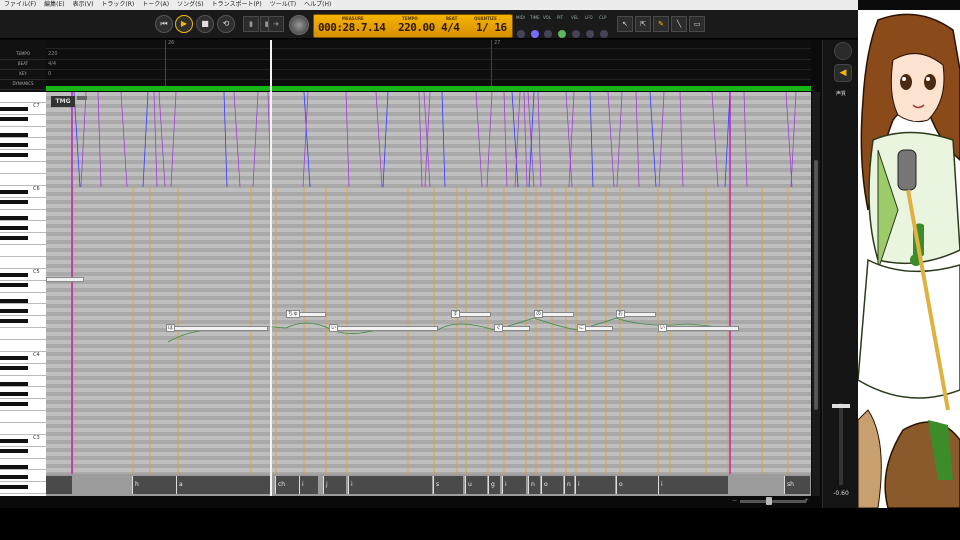 The width and height of the screenshot is (960, 540). What do you see at coordinates (535, 34) in the screenshot?
I see `toggle-time` at bounding box center [535, 34].